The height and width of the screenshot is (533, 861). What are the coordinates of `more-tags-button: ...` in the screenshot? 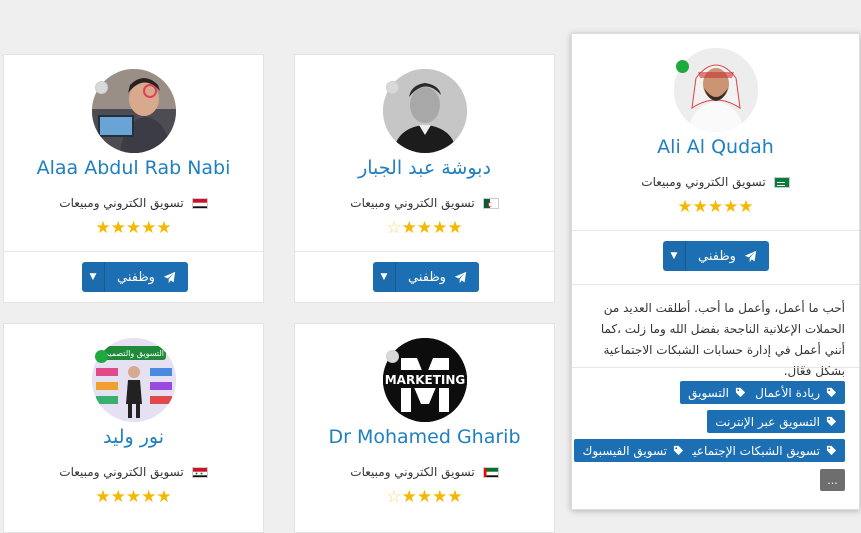 It's located at (832, 480).